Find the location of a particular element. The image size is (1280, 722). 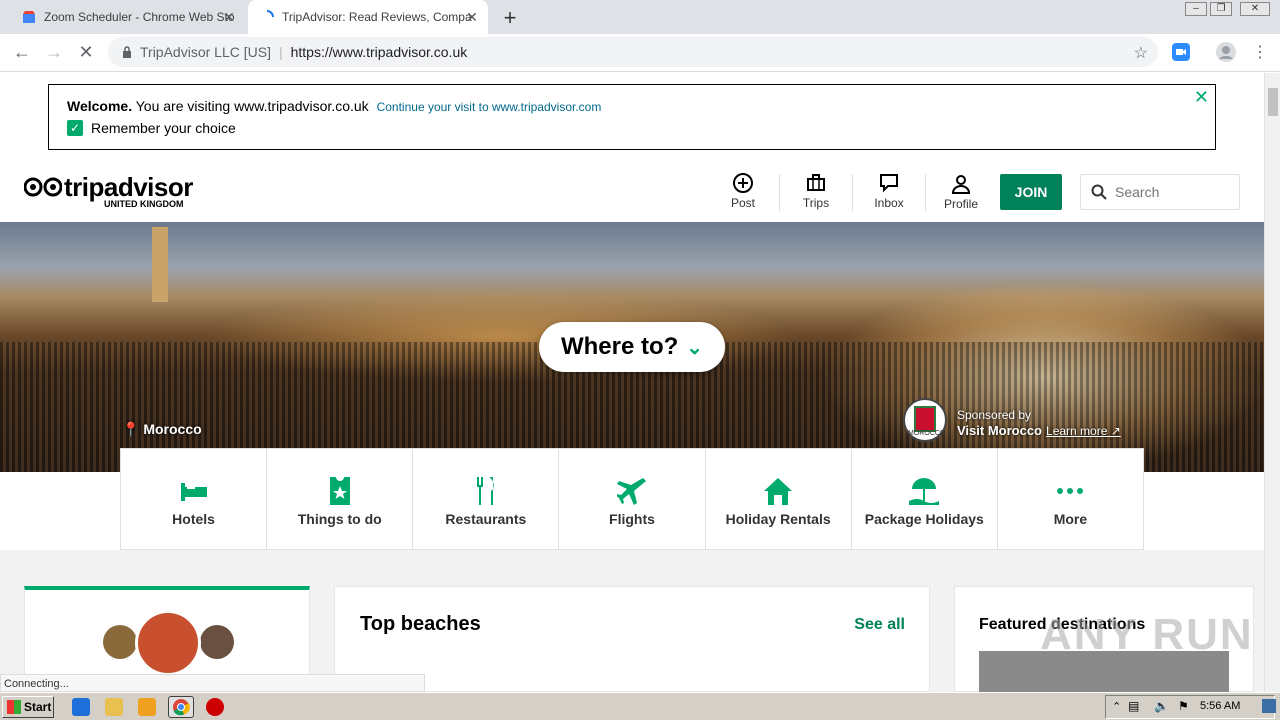

account-avatar-icon is located at coordinates (1226, 52).